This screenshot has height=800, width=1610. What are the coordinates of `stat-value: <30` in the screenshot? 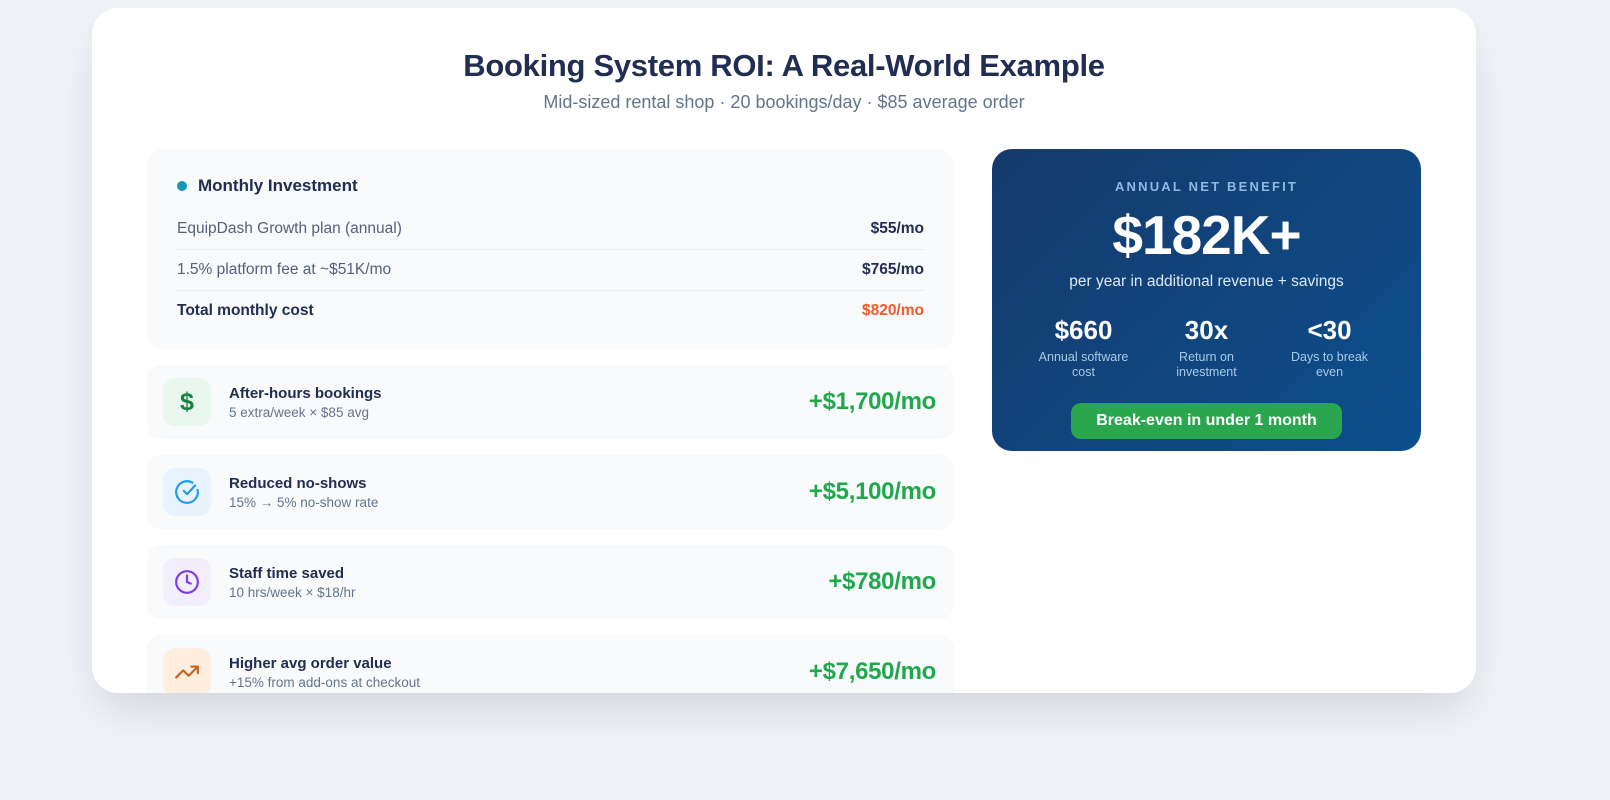 It's located at (1329, 330).